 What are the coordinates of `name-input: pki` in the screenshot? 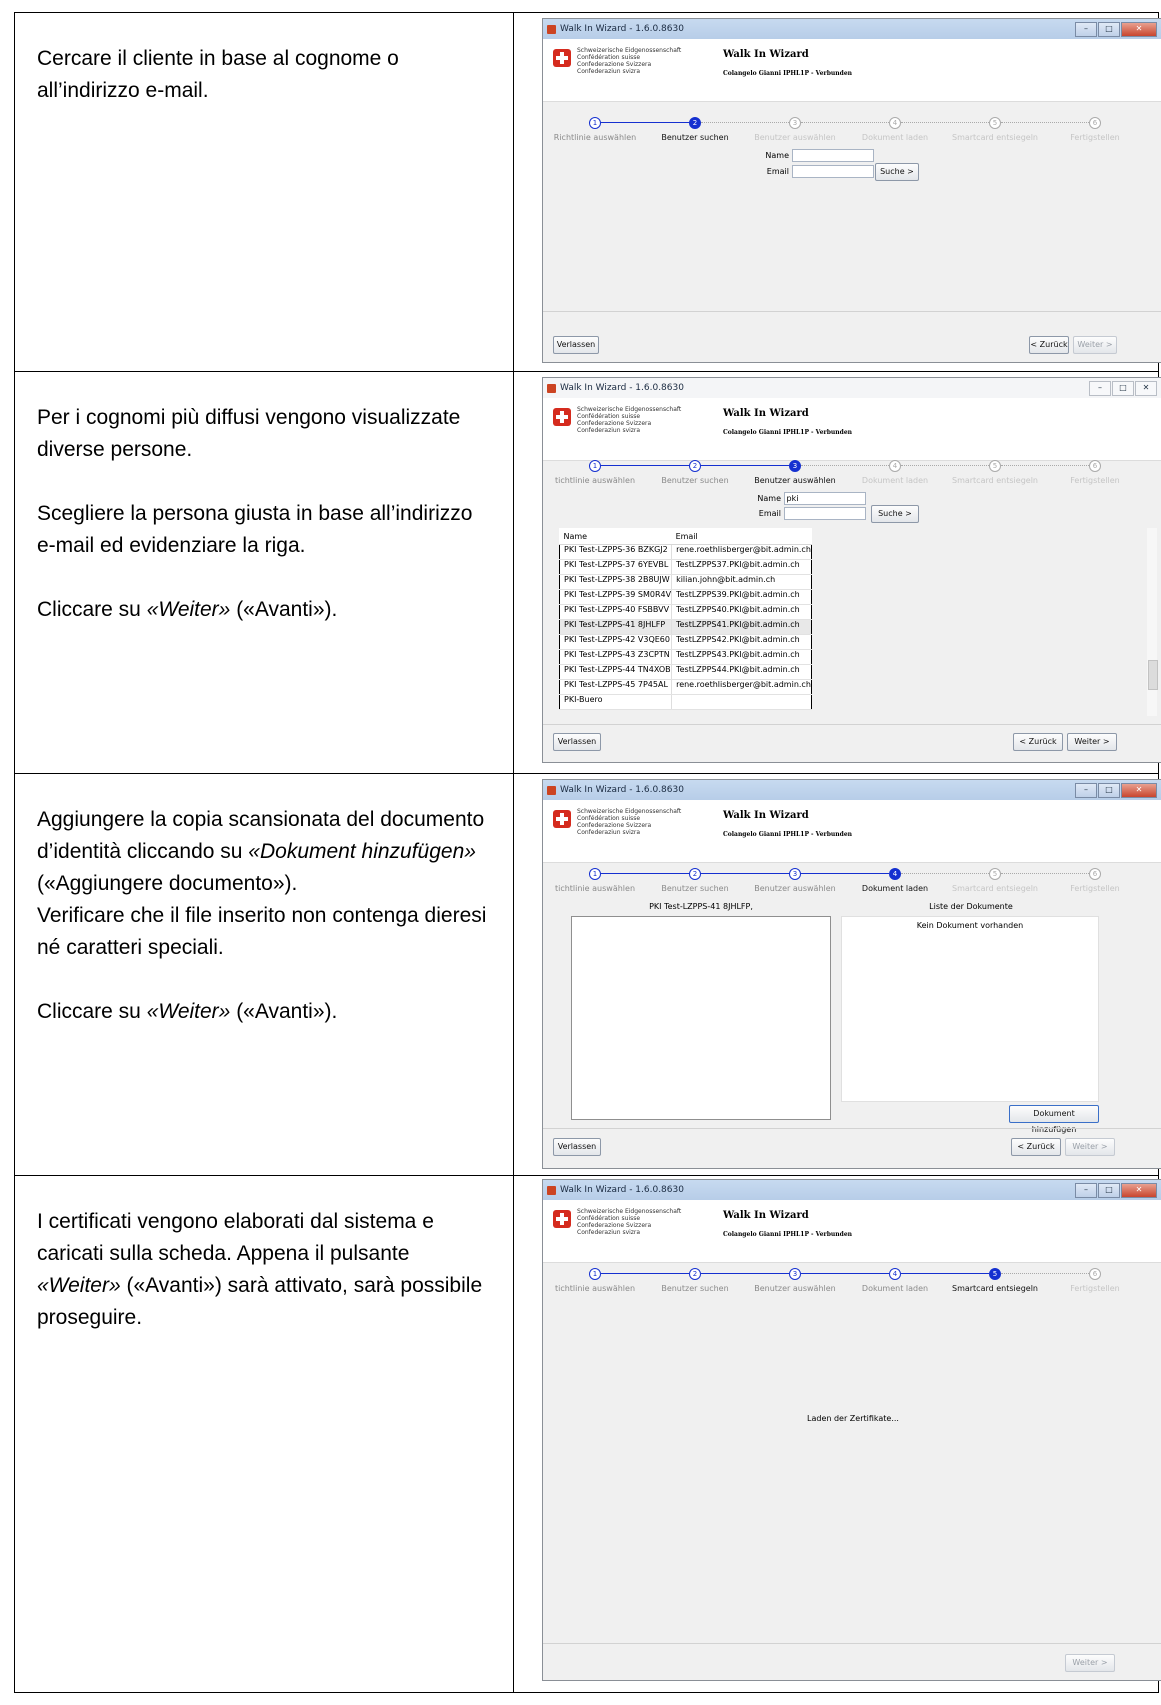 It's located at (824, 498).